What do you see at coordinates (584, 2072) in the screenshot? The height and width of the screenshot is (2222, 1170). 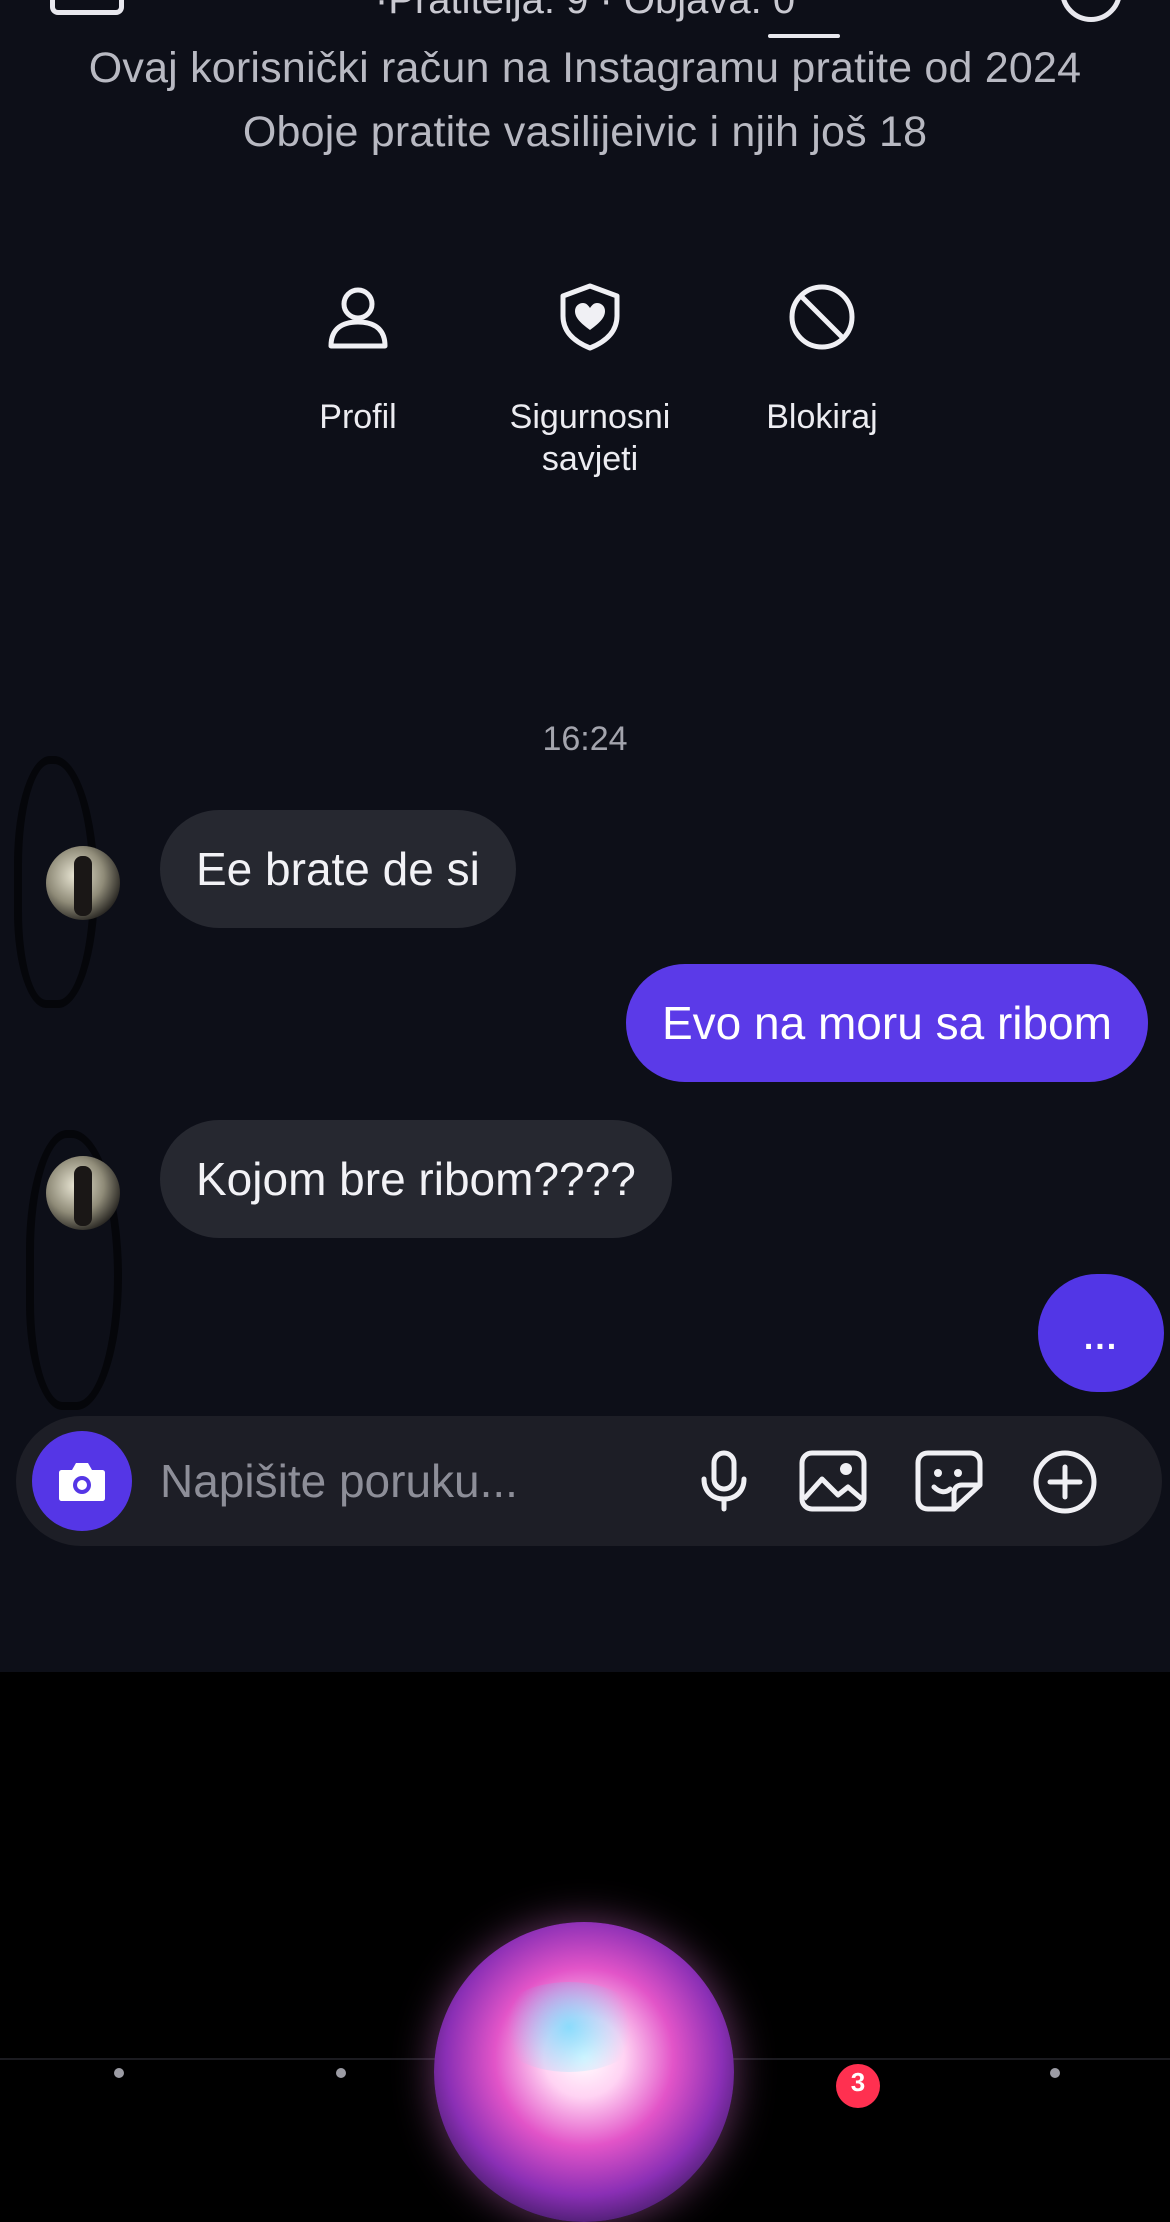 I see `siri-orb` at bounding box center [584, 2072].